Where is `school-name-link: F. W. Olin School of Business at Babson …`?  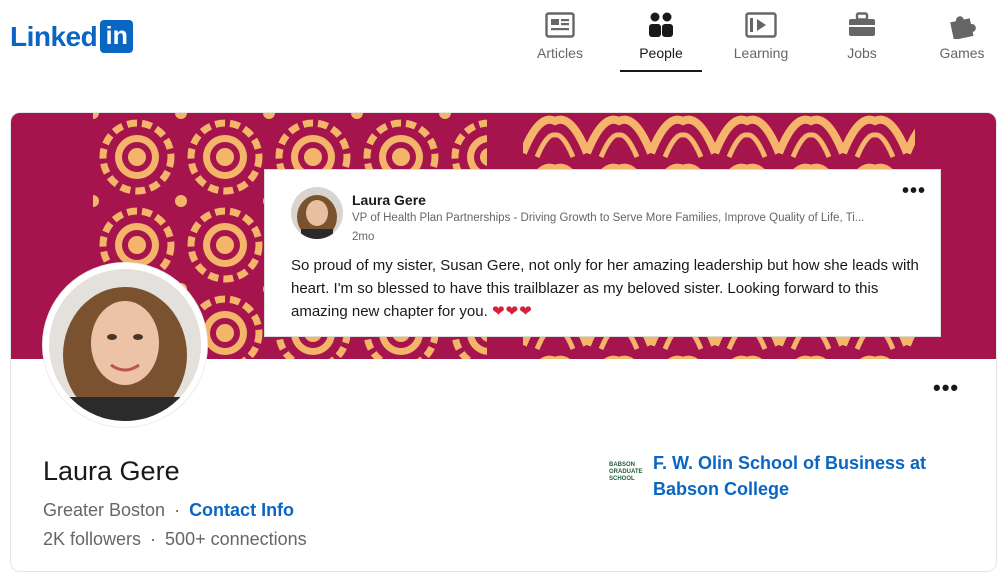
school-name-link: F. W. Olin School of Business at Babson … is located at coordinates (803, 476).